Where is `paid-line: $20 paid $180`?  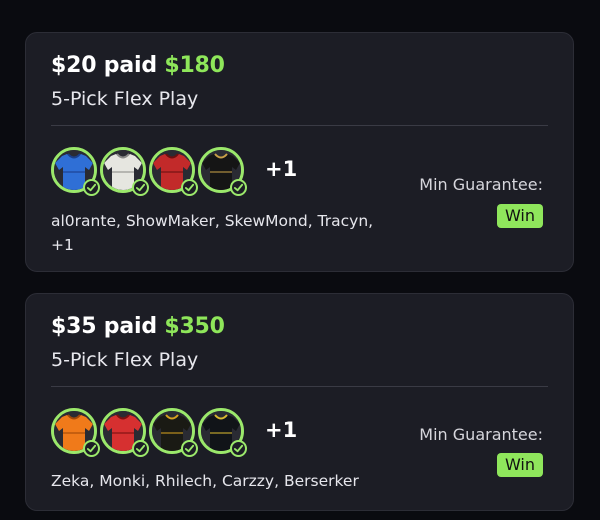
paid-line: $20 paid $180 is located at coordinates (138, 65).